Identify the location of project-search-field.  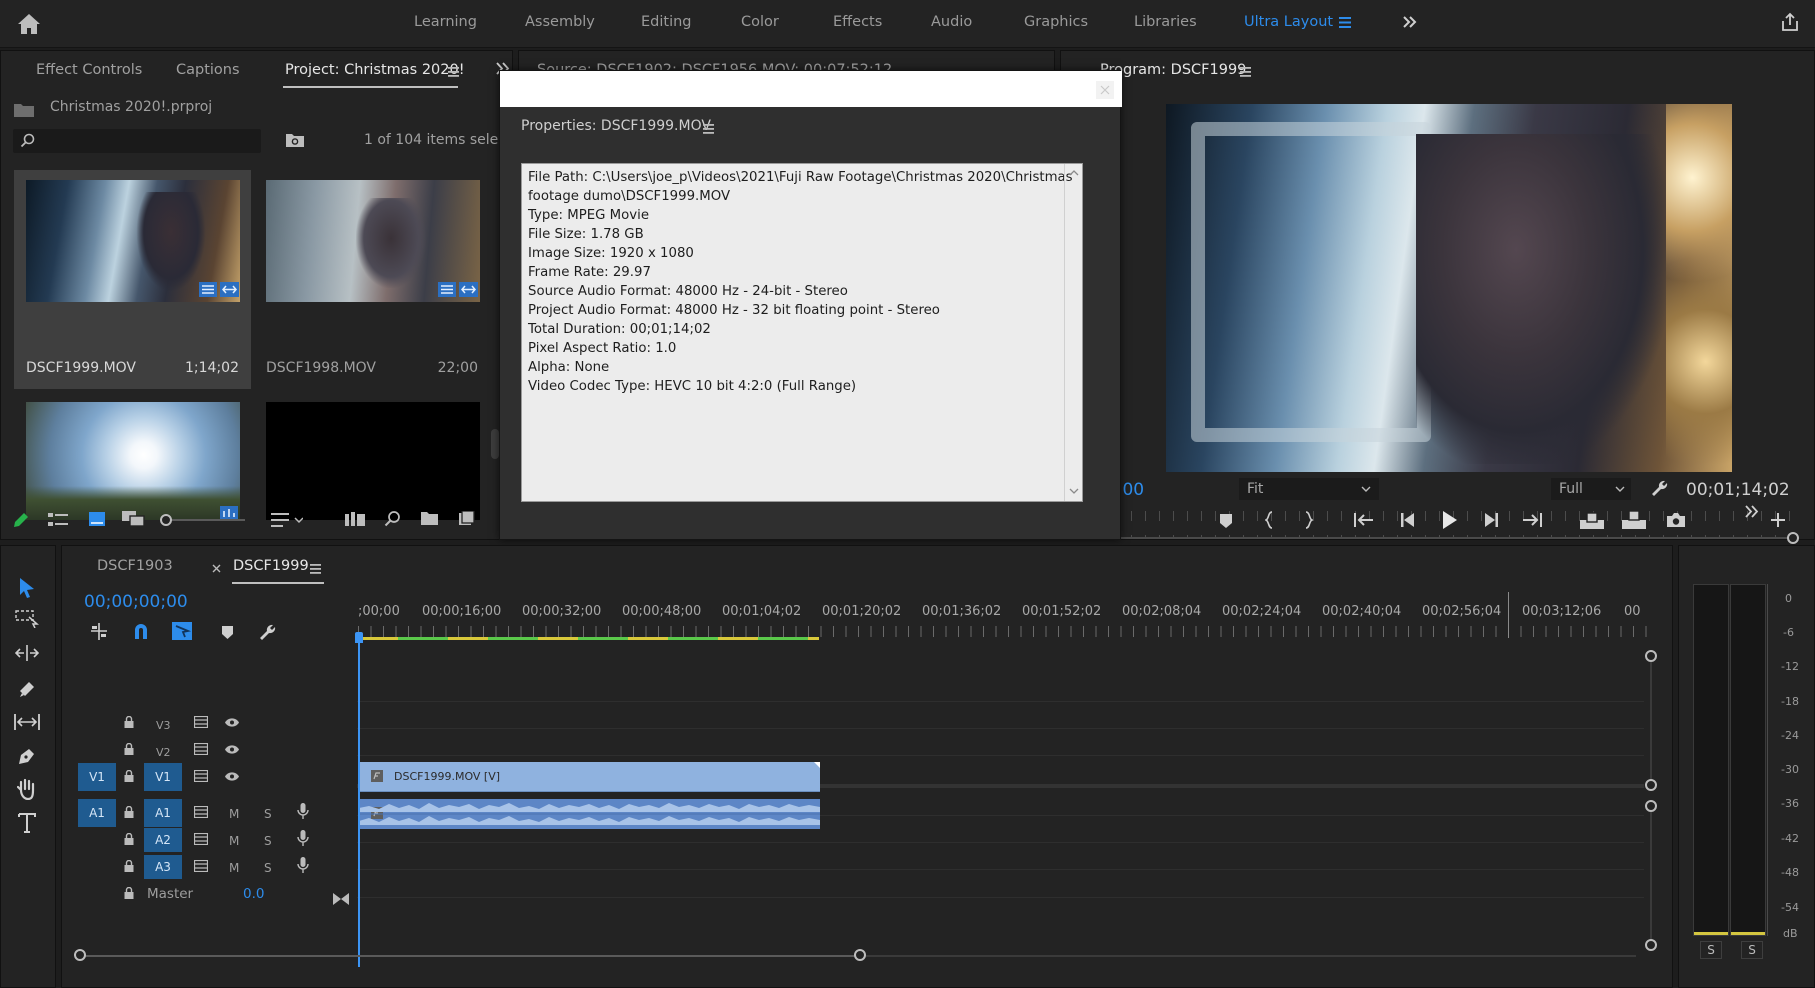
(137, 141).